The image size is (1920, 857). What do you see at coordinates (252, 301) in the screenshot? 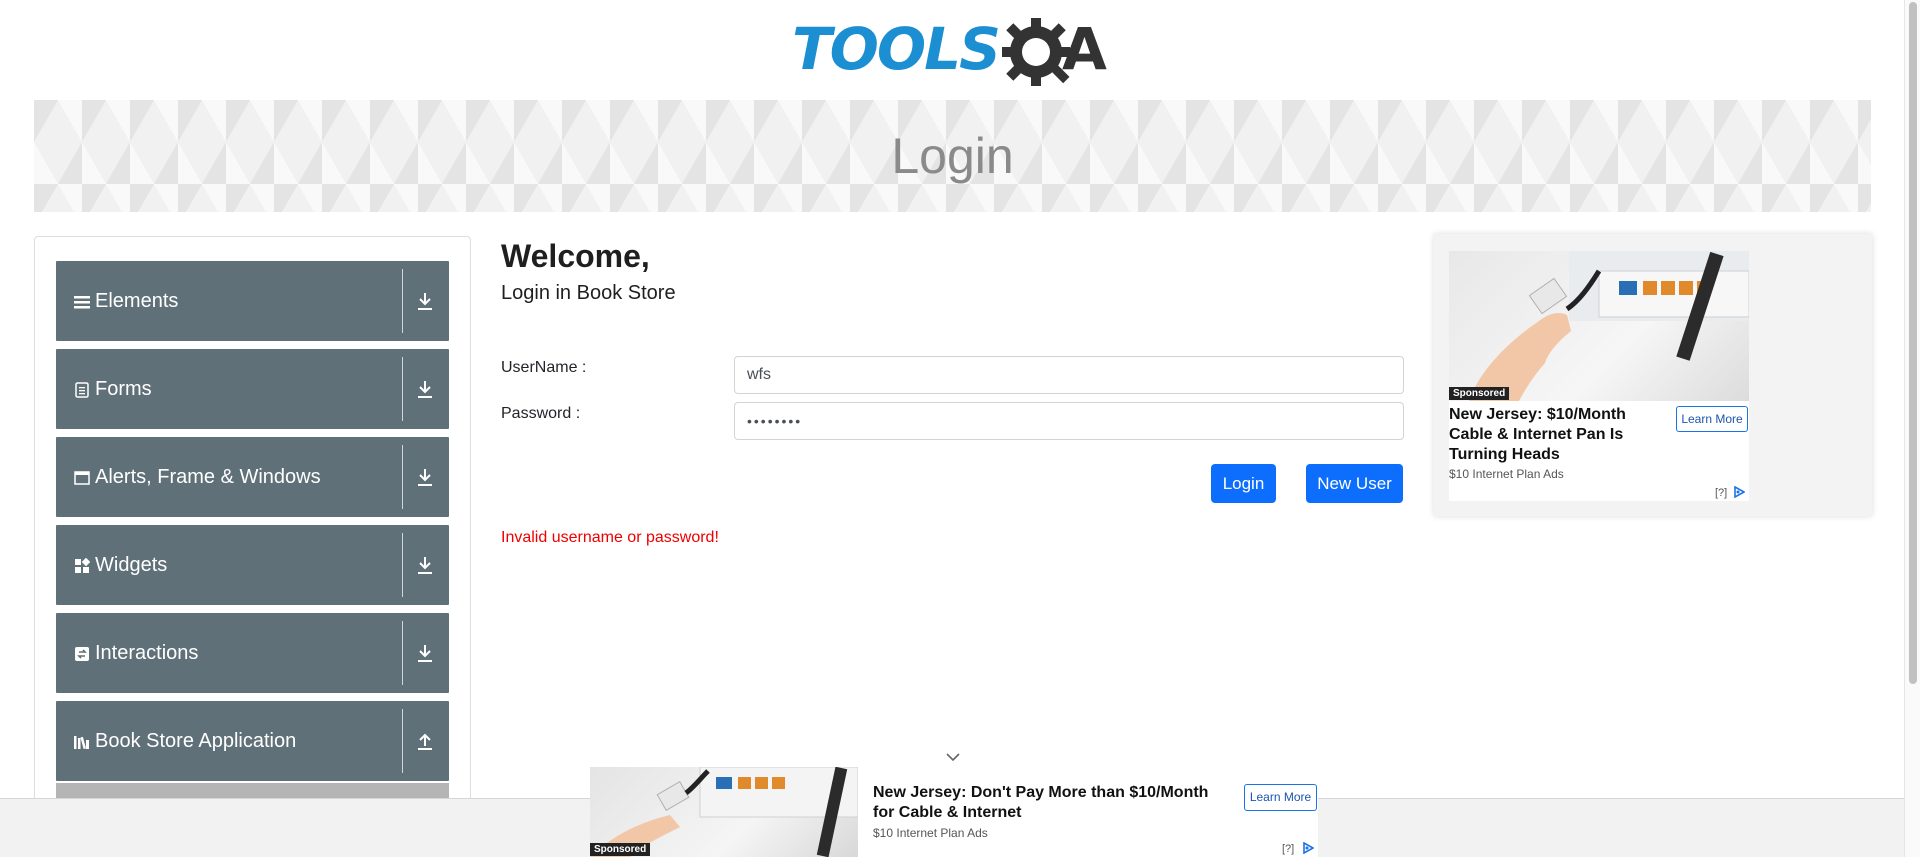
I see `sidebar-group-elements: Elements` at bounding box center [252, 301].